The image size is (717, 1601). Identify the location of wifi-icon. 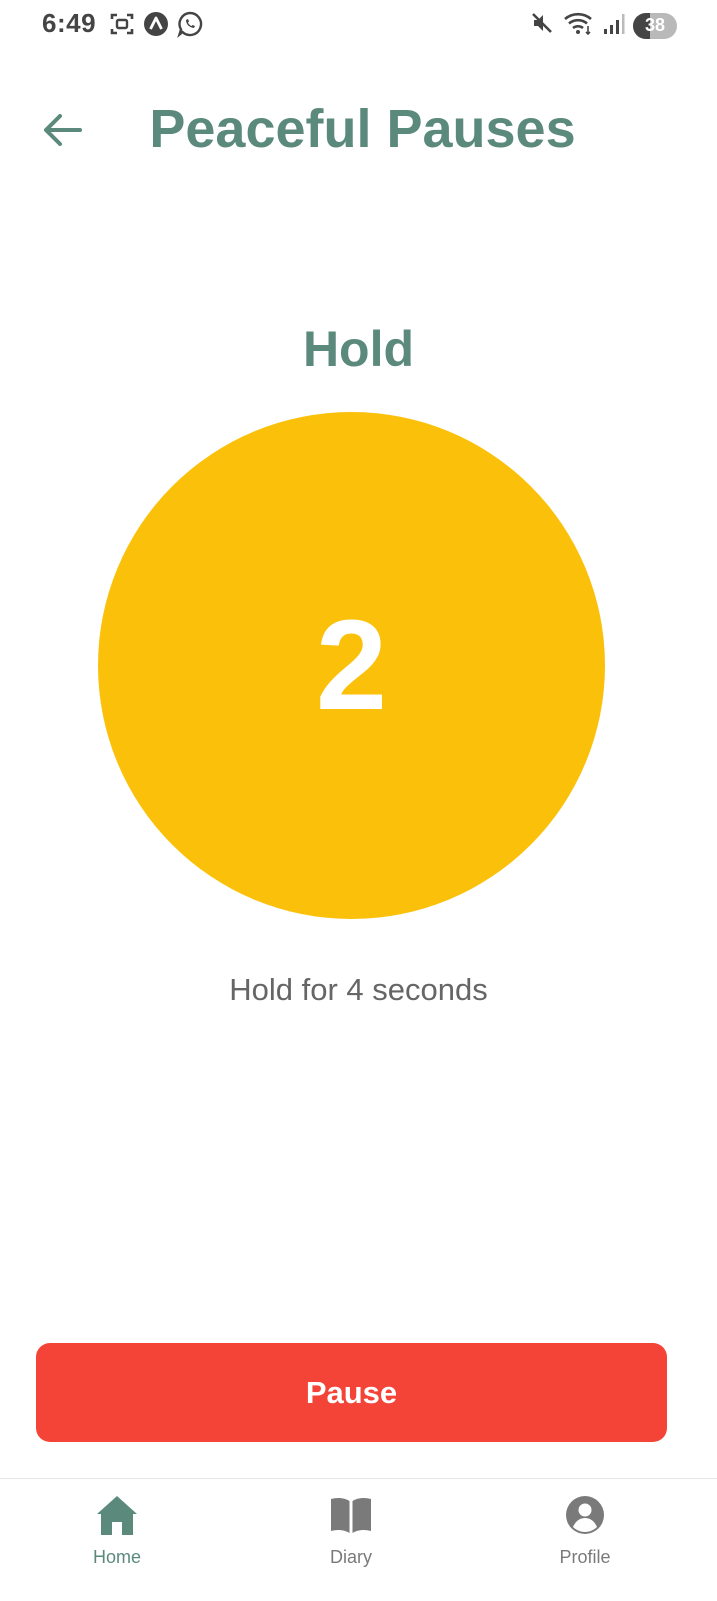
(579, 25).